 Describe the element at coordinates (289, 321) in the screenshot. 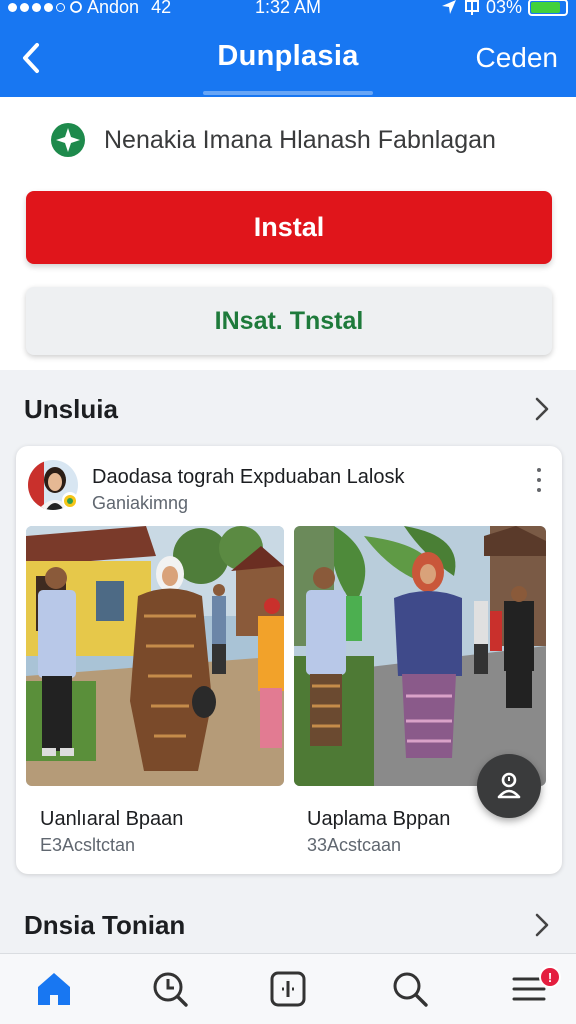

I see `secondary-install-button: INsat. Tnstal` at that location.